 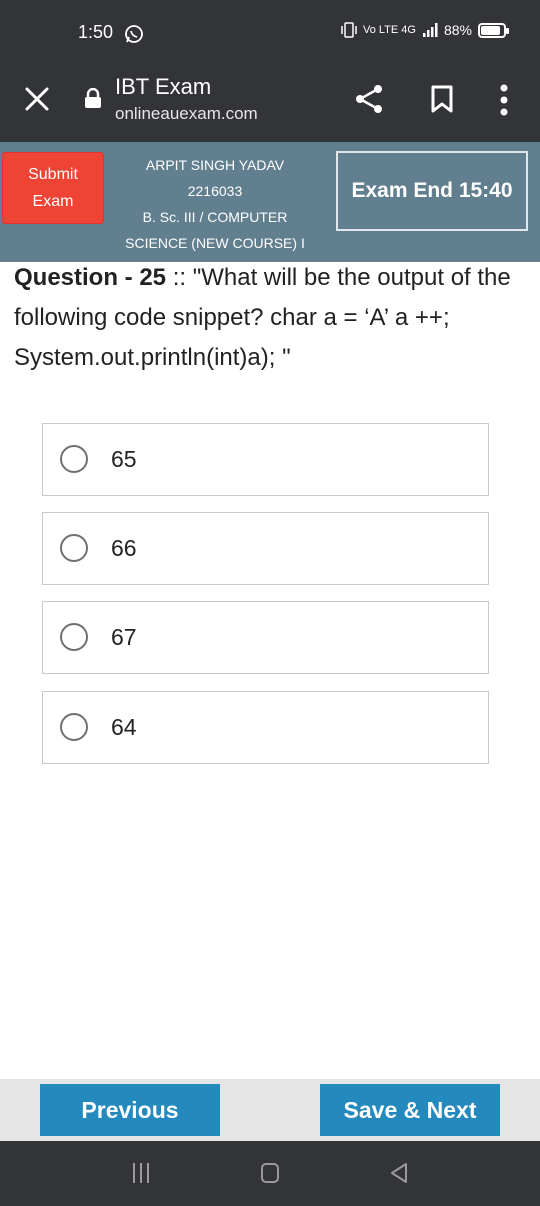 I want to click on vibrate-icon, so click(x=349, y=30).